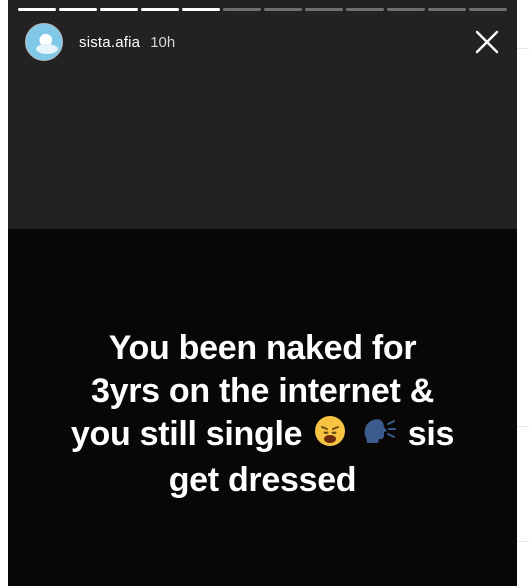  Describe the element at coordinates (330, 436) in the screenshot. I see `weary-face-emoji-icon` at that location.